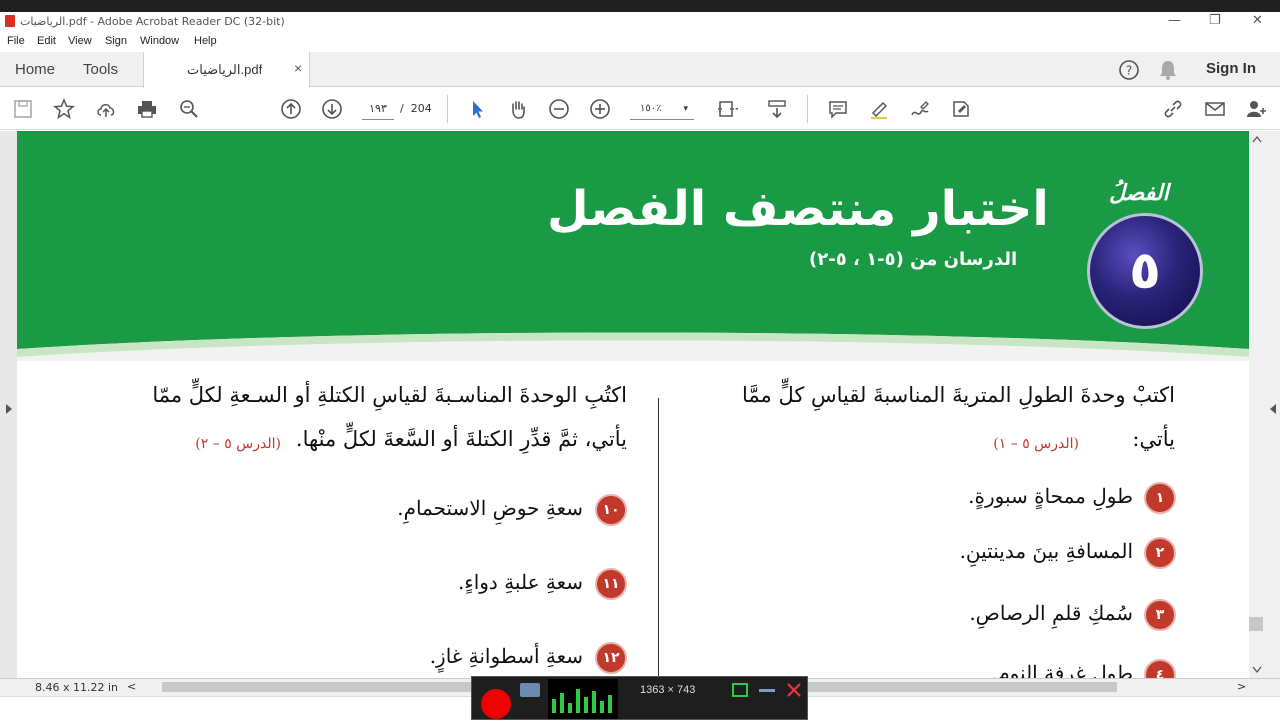  I want to click on close-window-button: ✕, so click(1257, 20).